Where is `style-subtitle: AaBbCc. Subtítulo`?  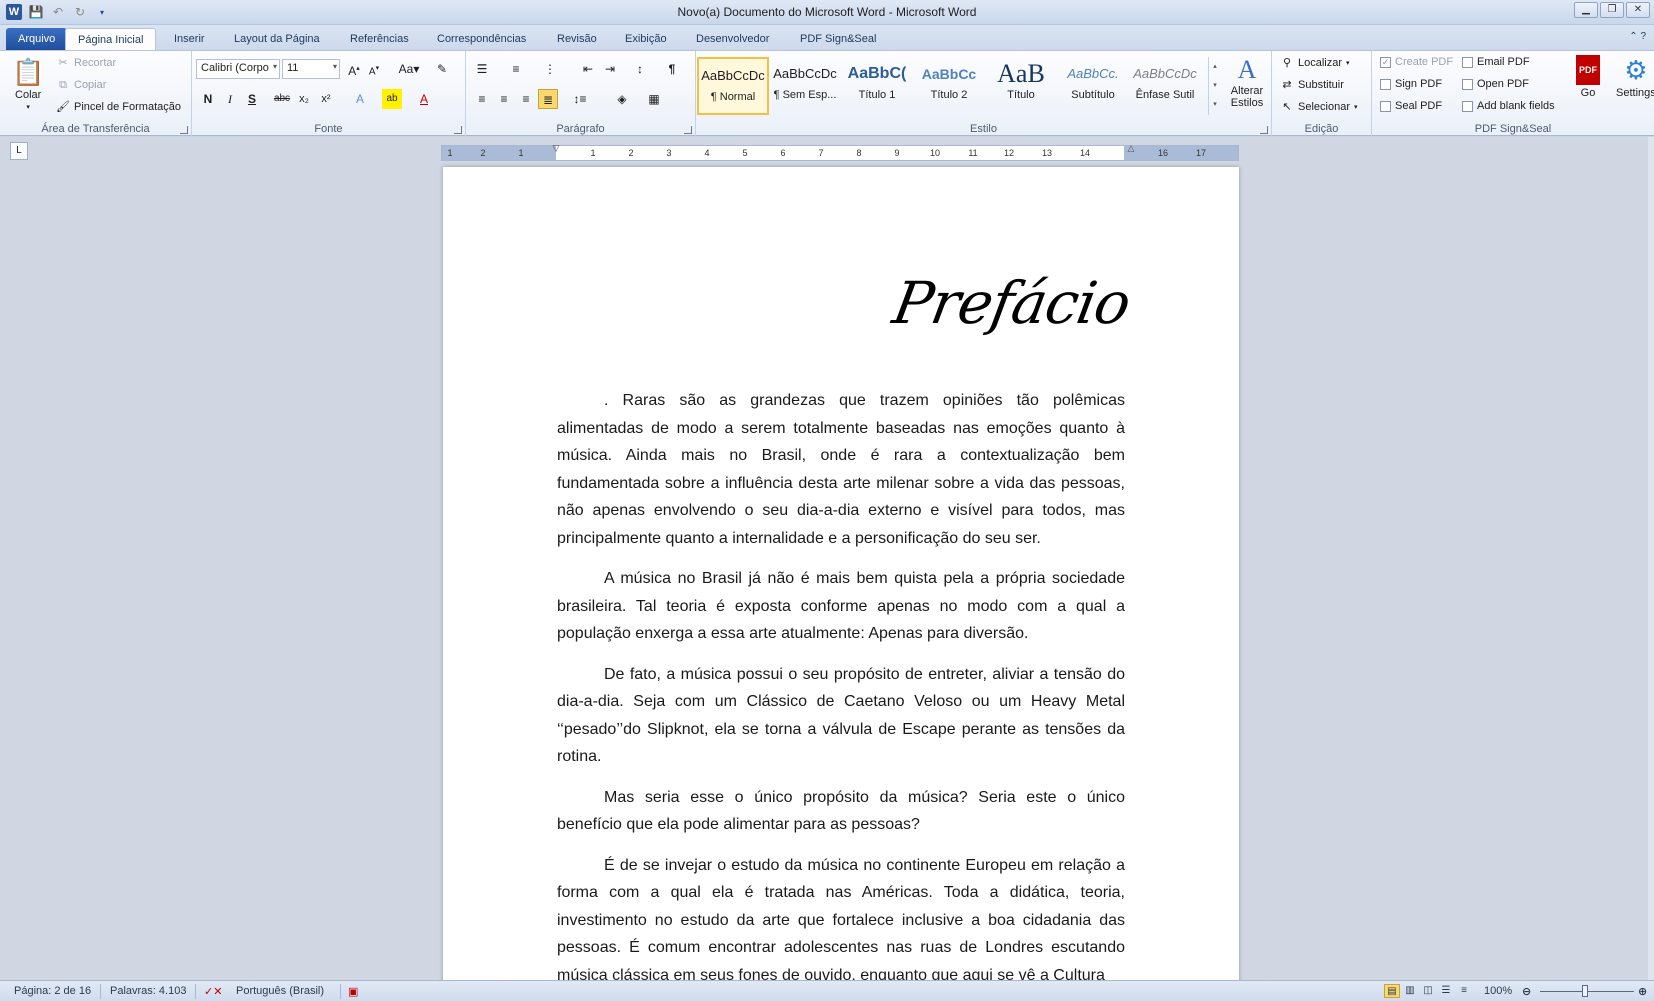 style-subtitle: AaBbCc. Subtítulo is located at coordinates (1093, 86).